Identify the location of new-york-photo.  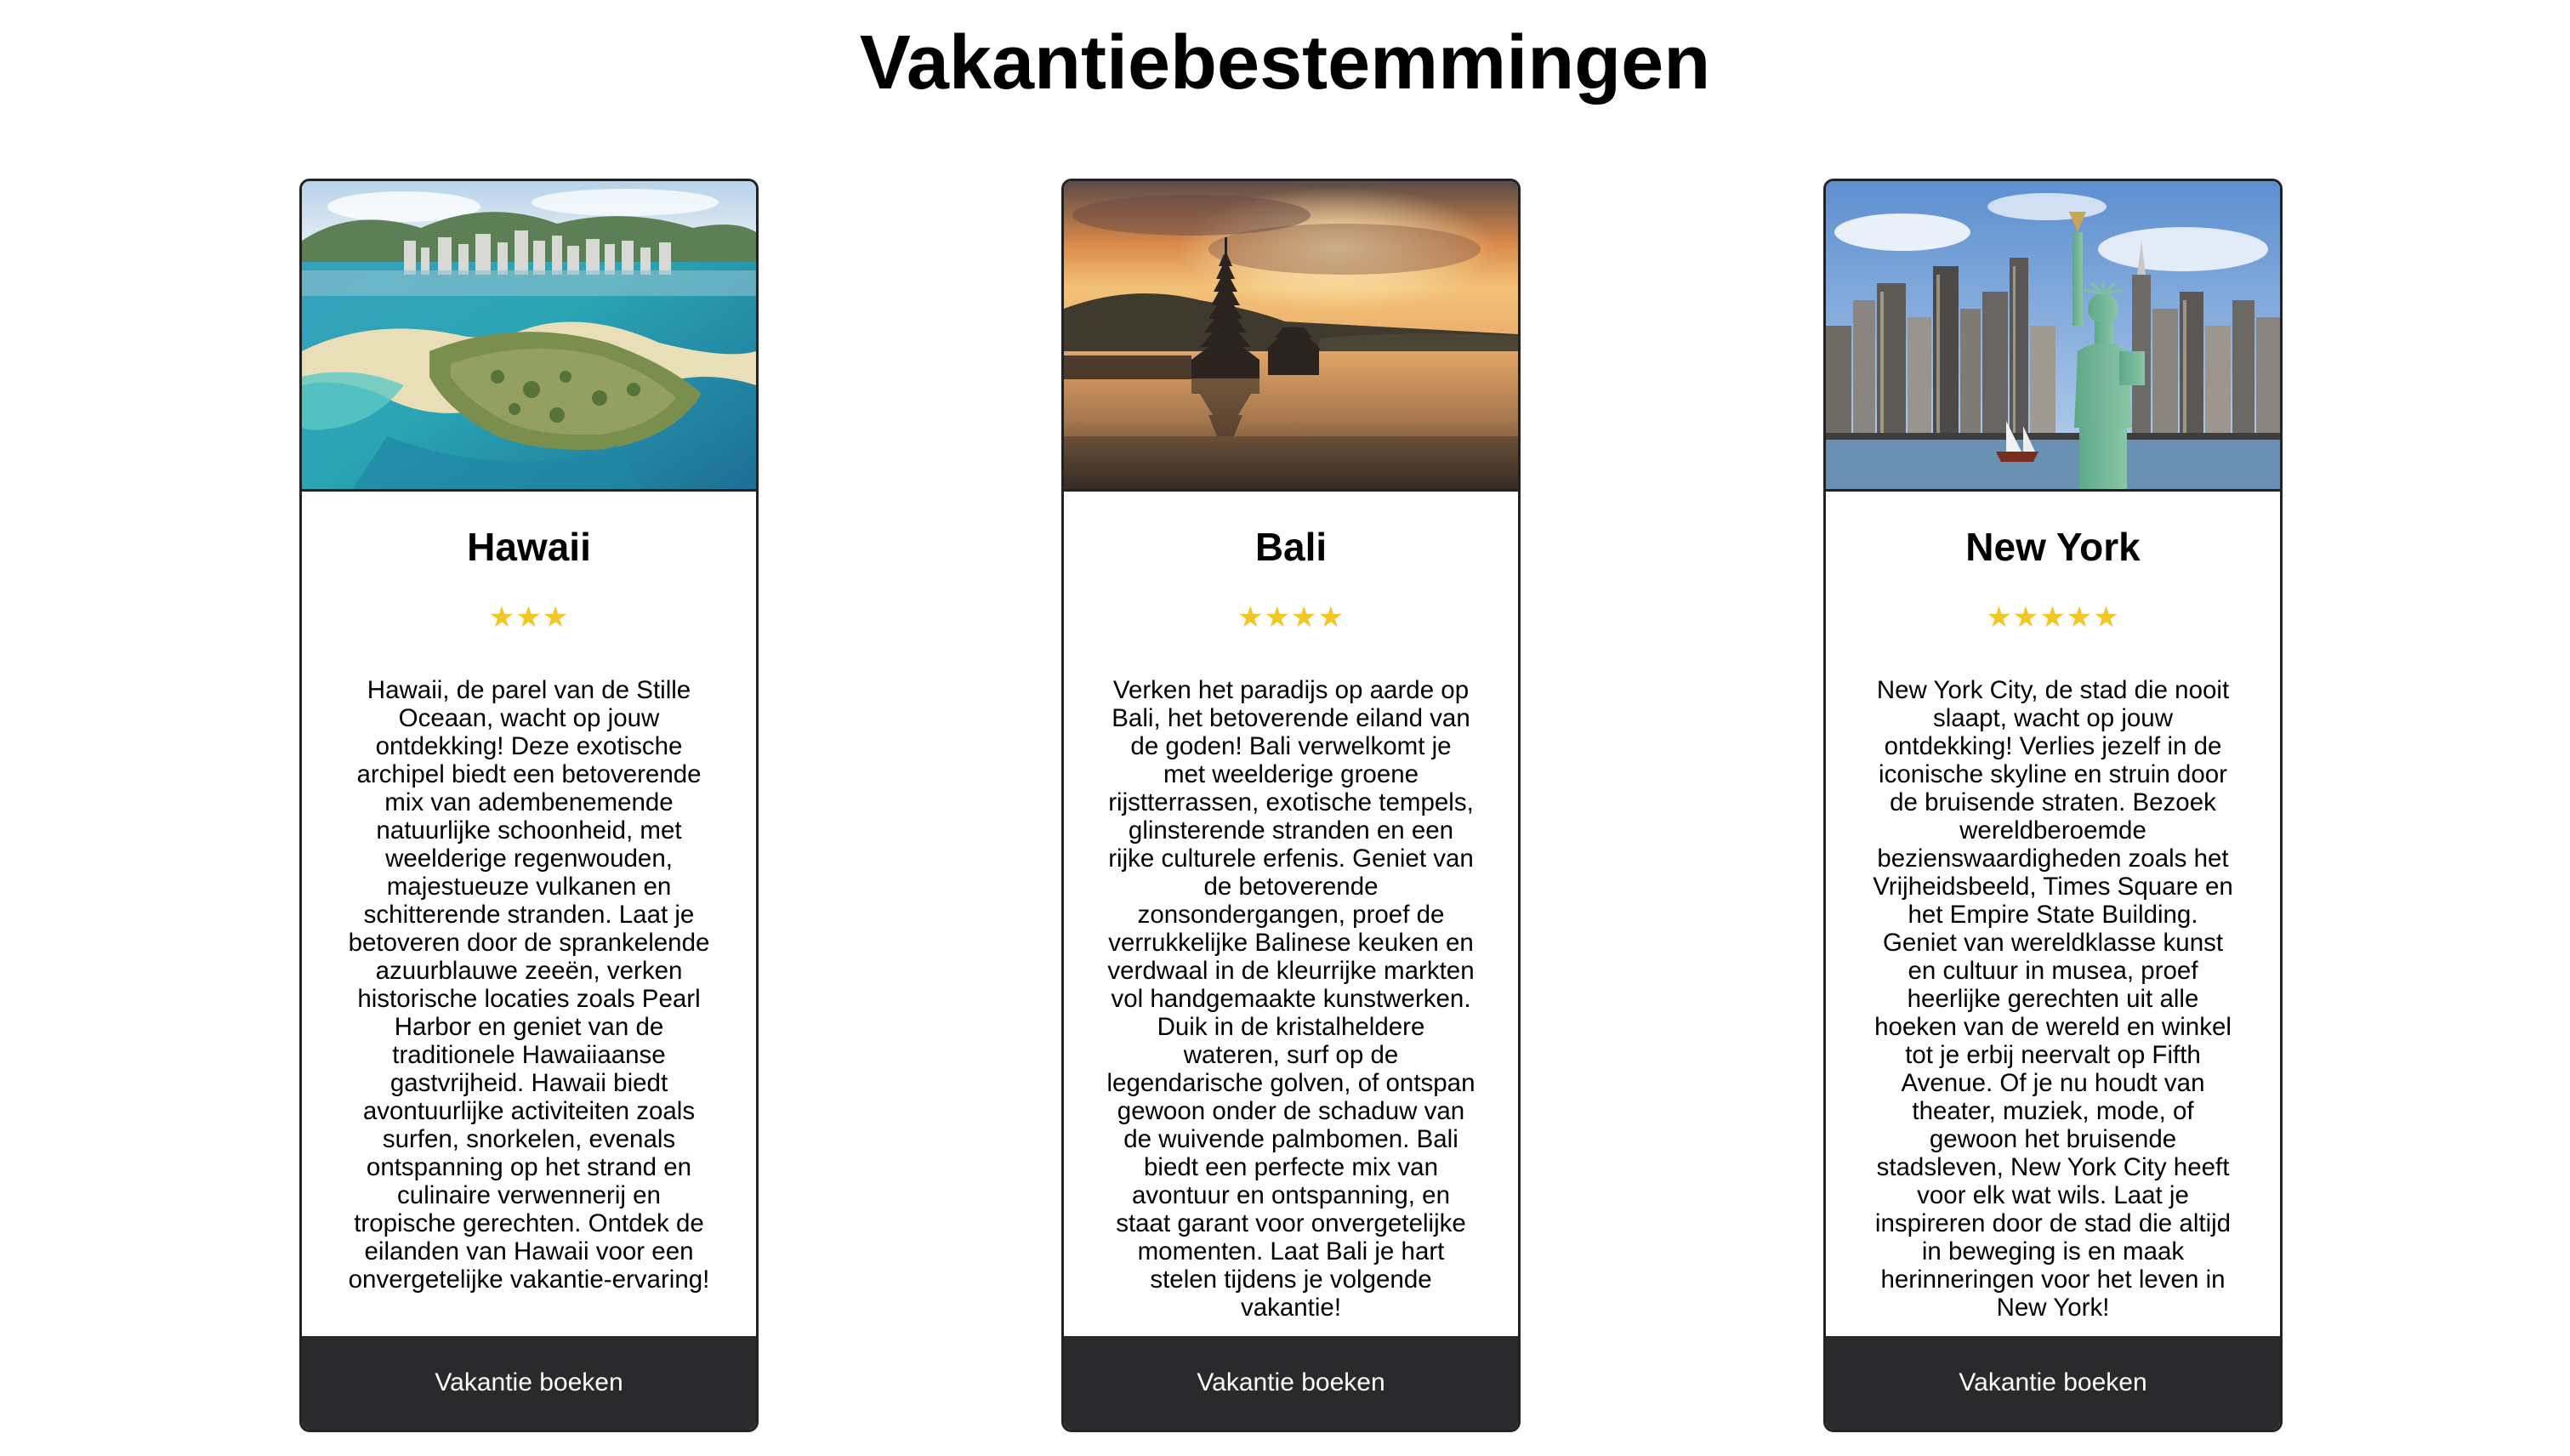
(2053, 335).